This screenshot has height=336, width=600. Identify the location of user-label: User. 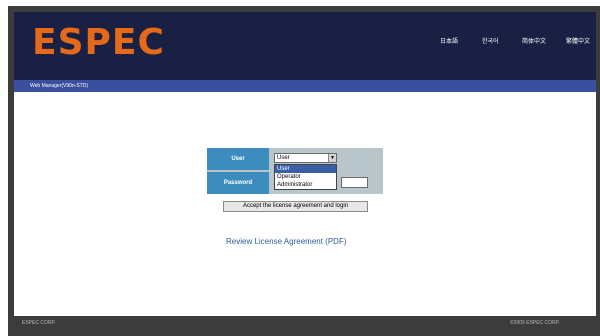
(238, 159).